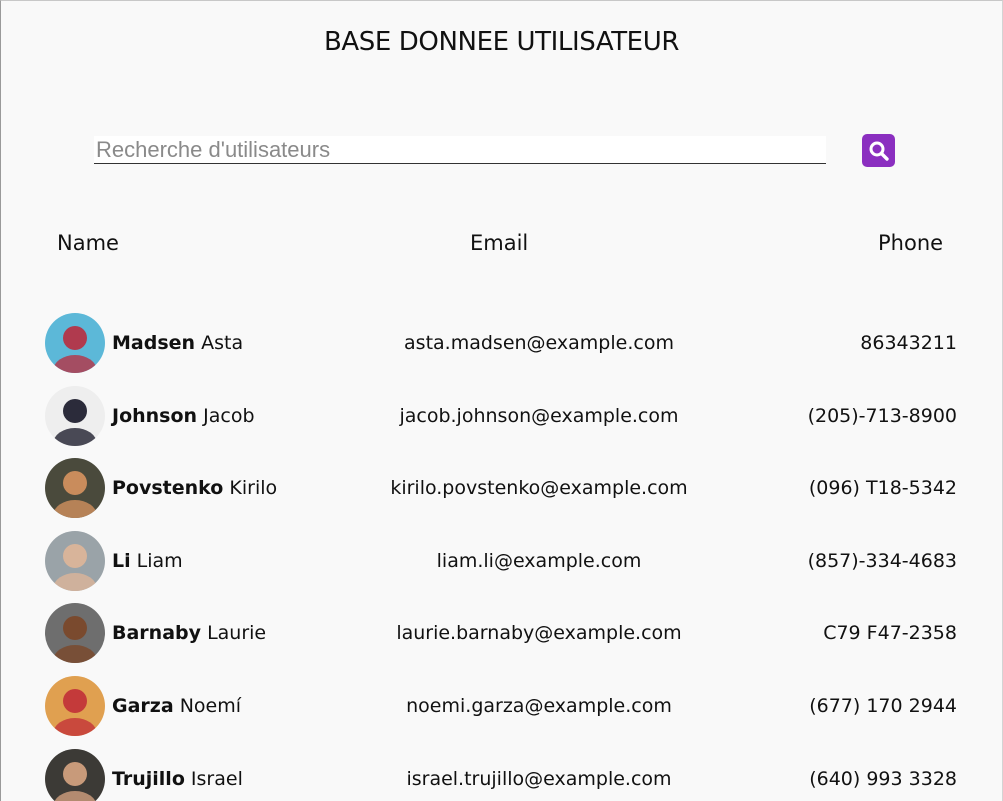  I want to click on user-phone: (096) T18-5342, so click(882, 488).